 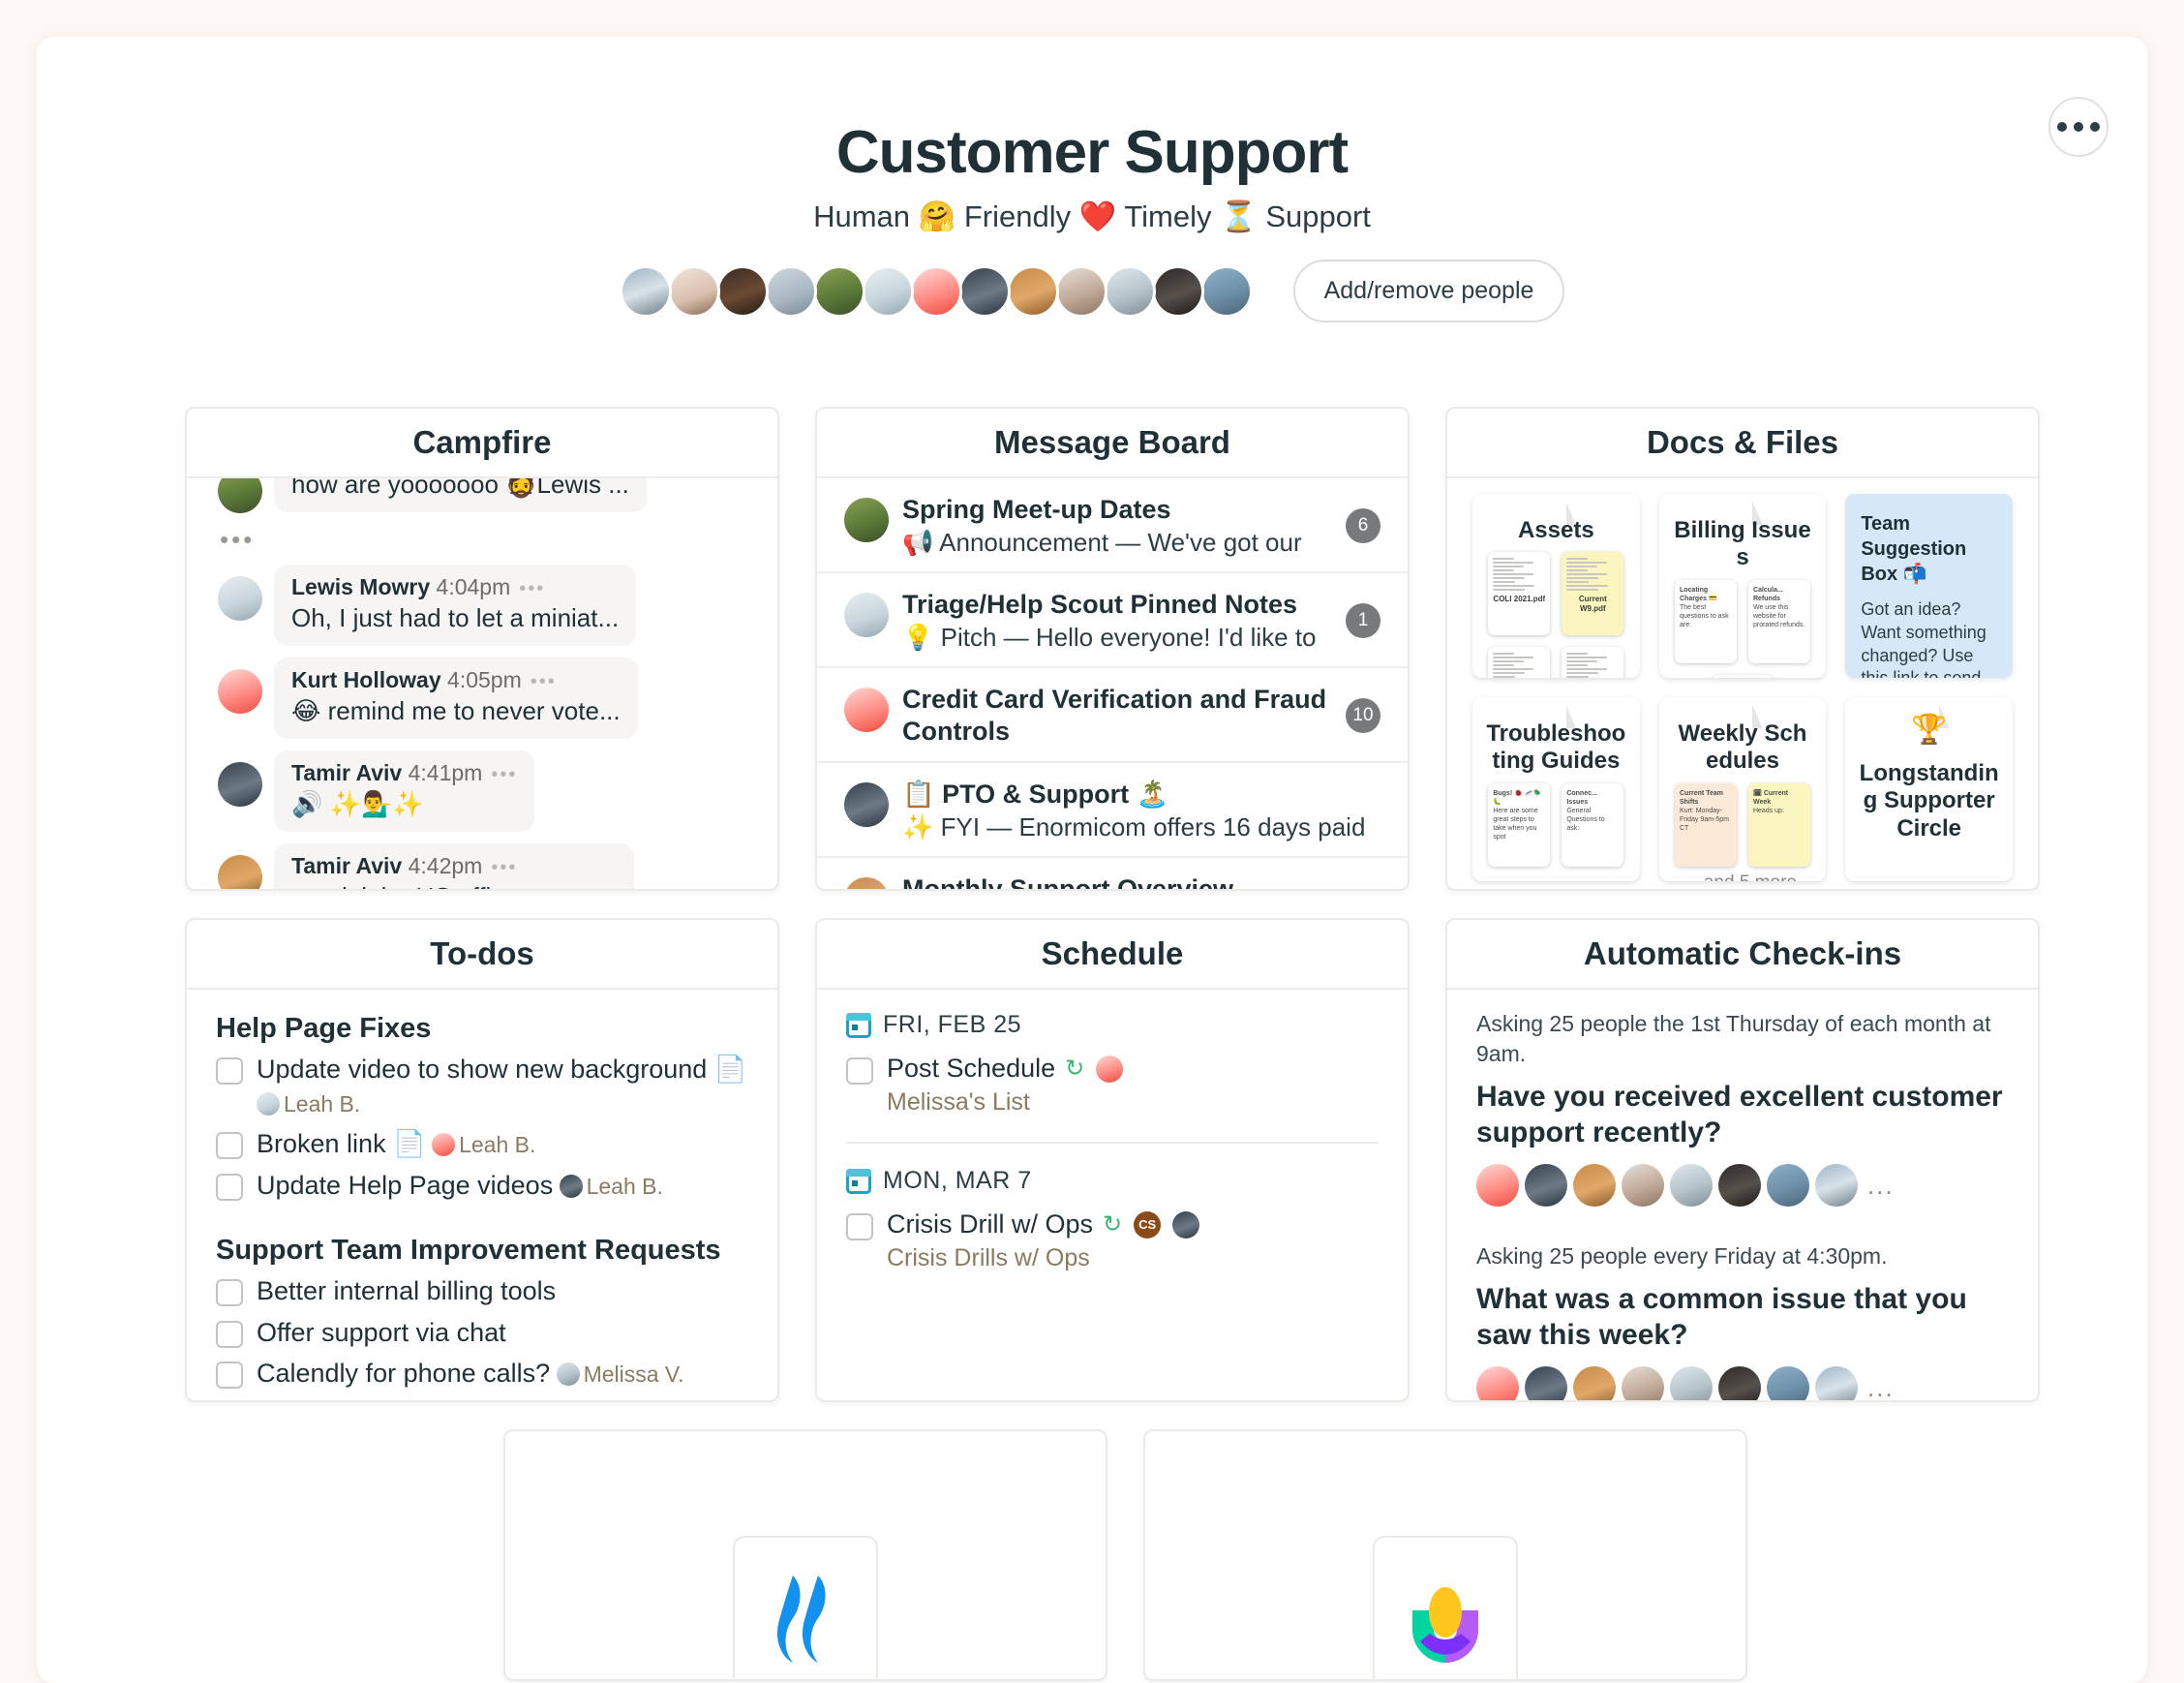 I want to click on schedule-item: Post Schedule ↻, so click(x=1113, y=1069).